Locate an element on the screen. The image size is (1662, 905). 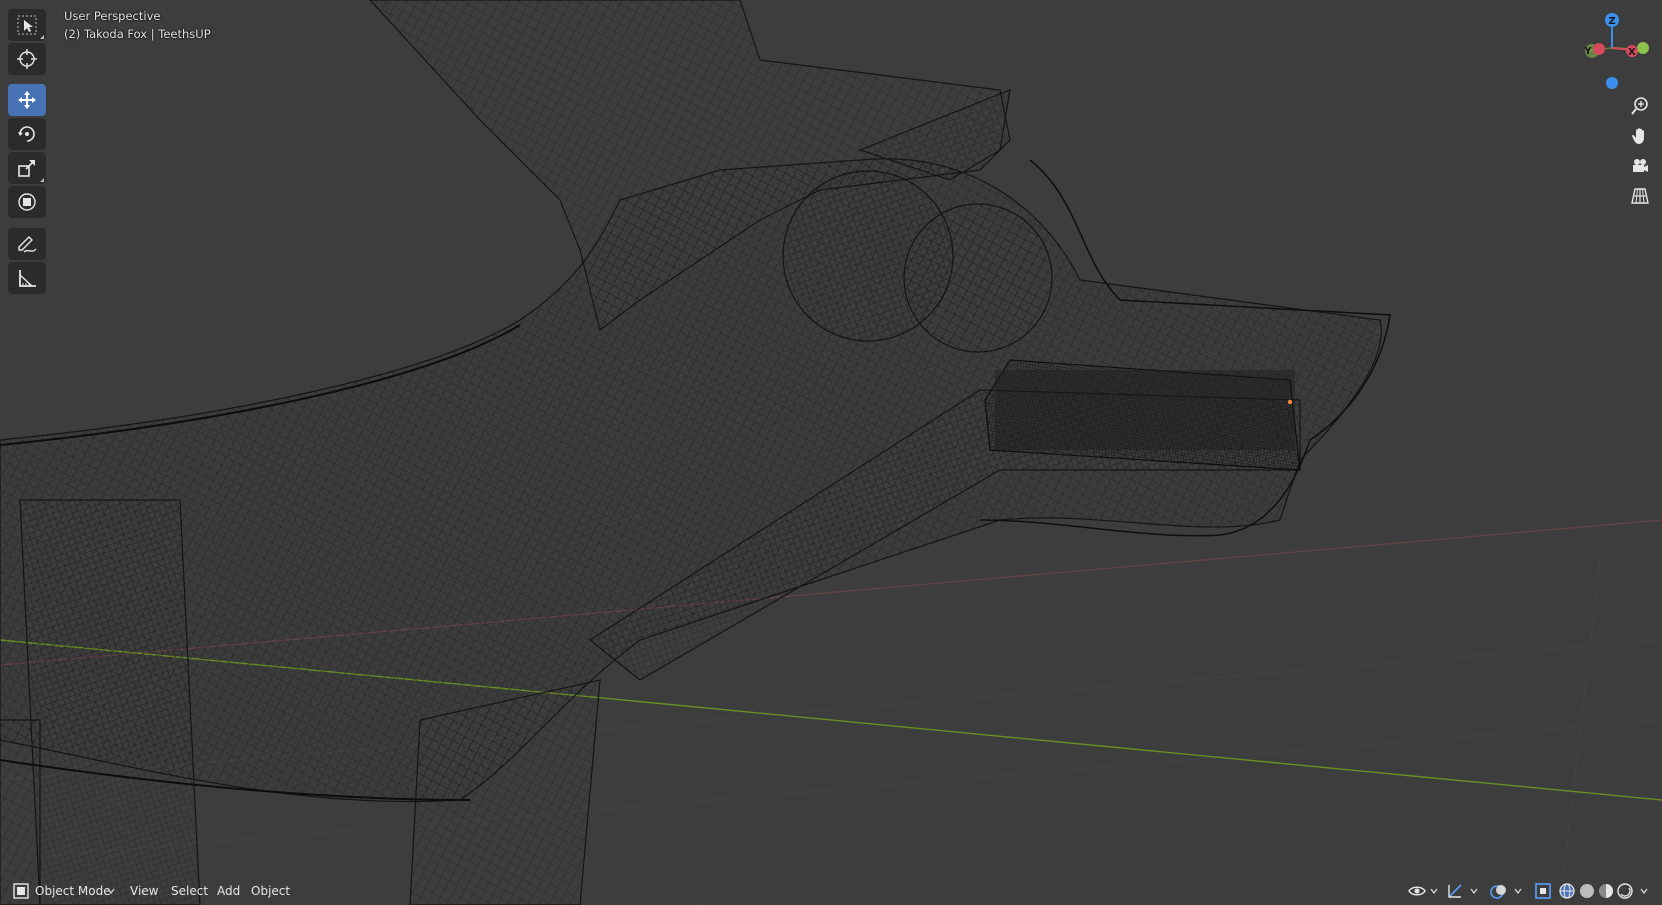
scale-tool is located at coordinates (27, 168).